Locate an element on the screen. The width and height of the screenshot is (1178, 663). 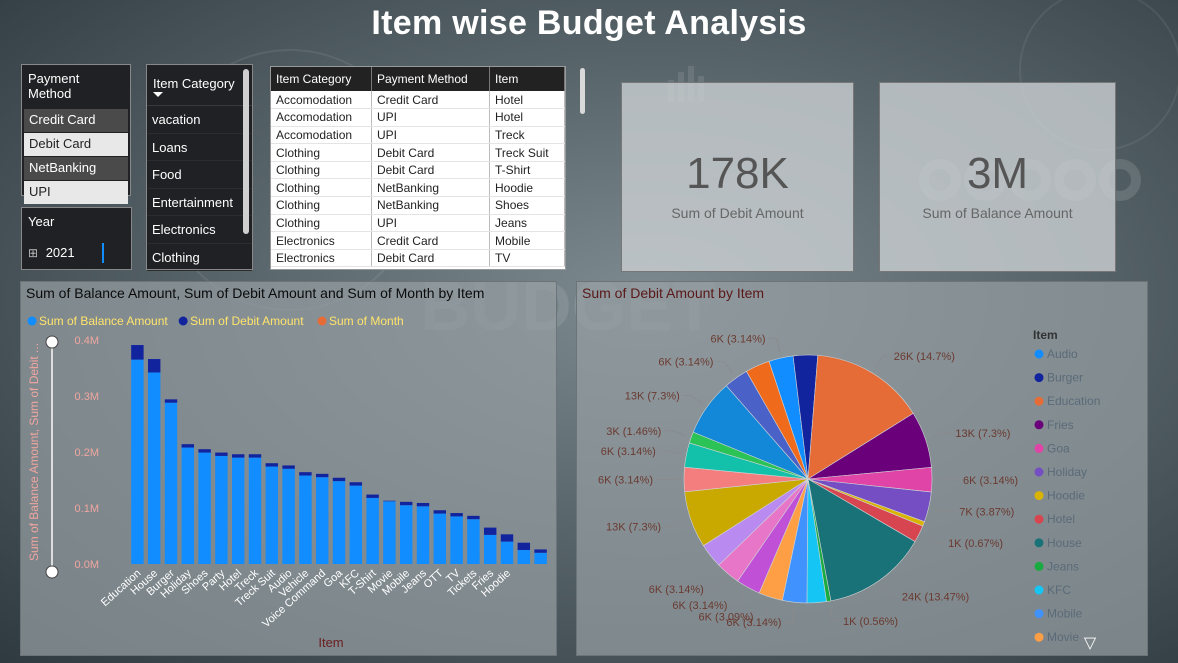
pie-legend-item-holiday: Holiday is located at coordinates (1061, 472).